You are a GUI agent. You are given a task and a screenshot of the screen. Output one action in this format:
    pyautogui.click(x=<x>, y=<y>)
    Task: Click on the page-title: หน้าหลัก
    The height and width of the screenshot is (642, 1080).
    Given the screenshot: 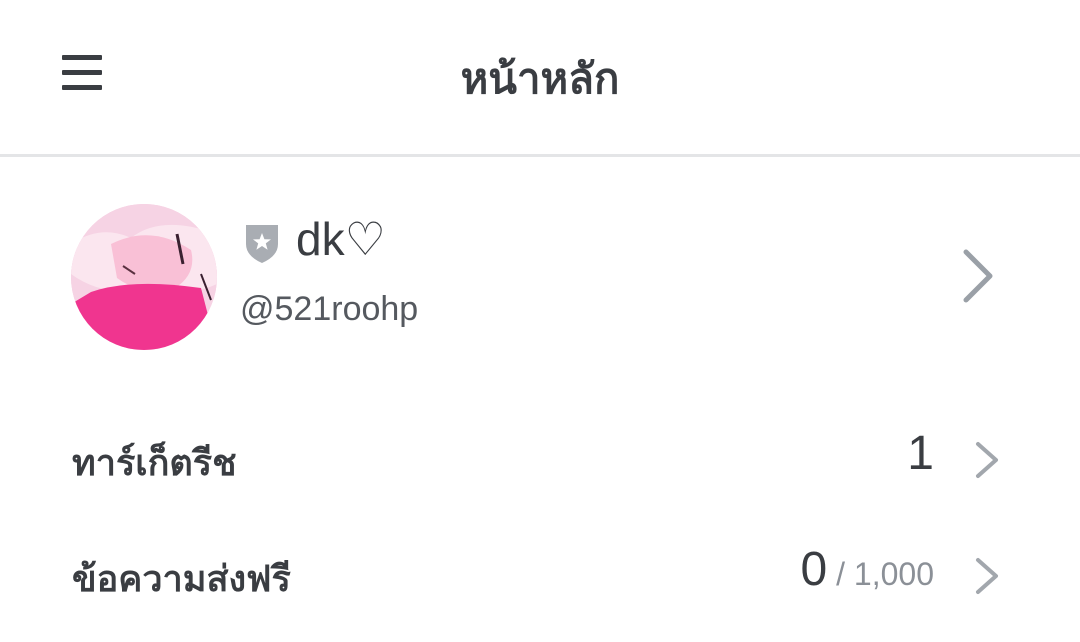 What is the action you would take?
    pyautogui.click(x=540, y=78)
    